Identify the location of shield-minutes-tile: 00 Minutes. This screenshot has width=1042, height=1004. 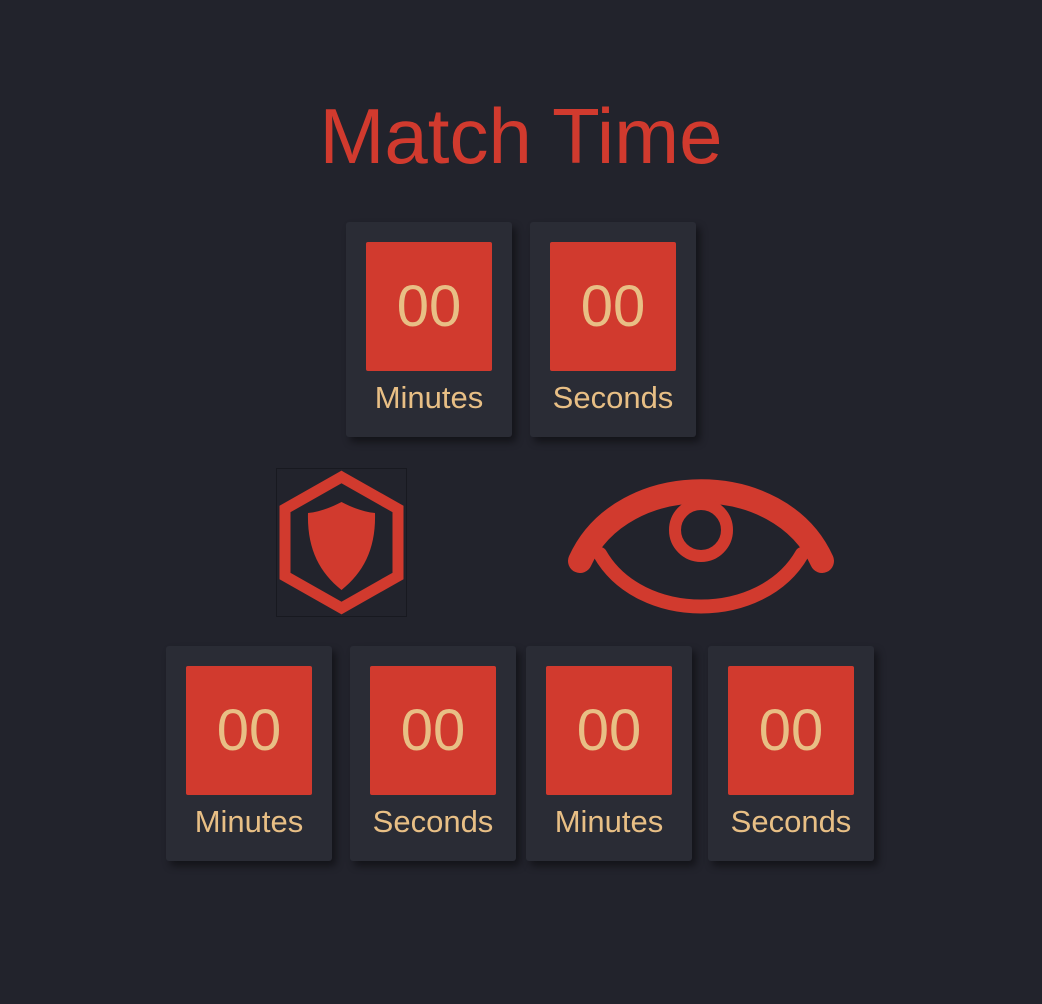
(249, 753).